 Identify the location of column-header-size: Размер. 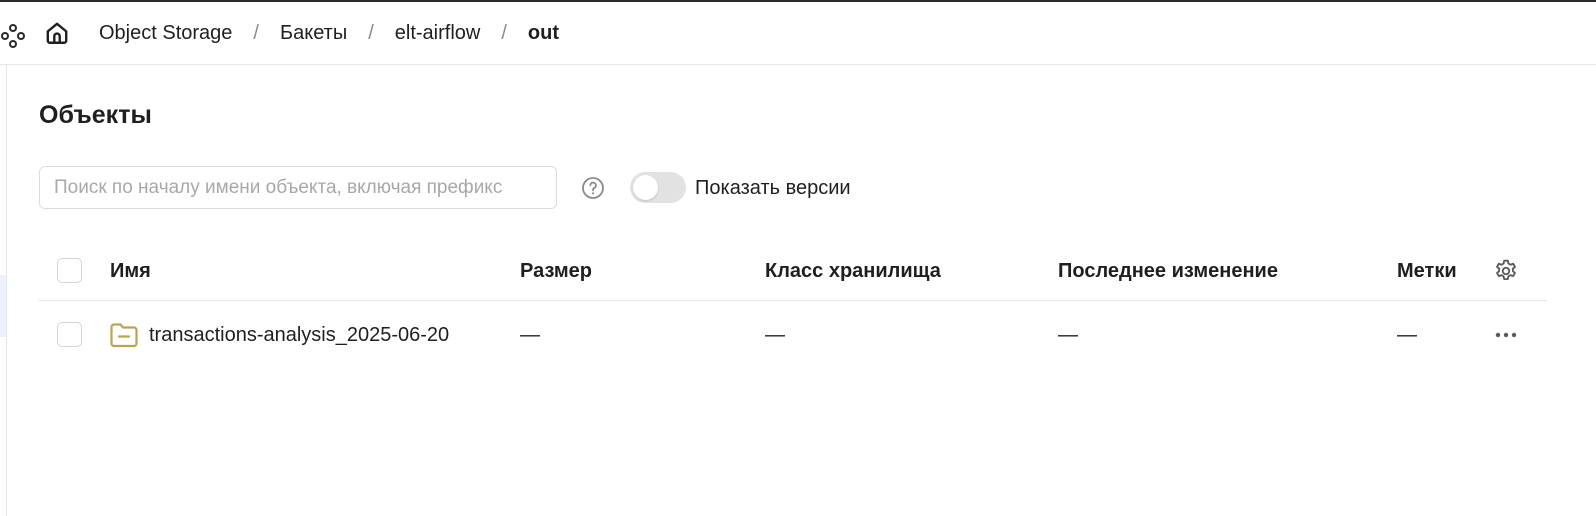
(556, 271).